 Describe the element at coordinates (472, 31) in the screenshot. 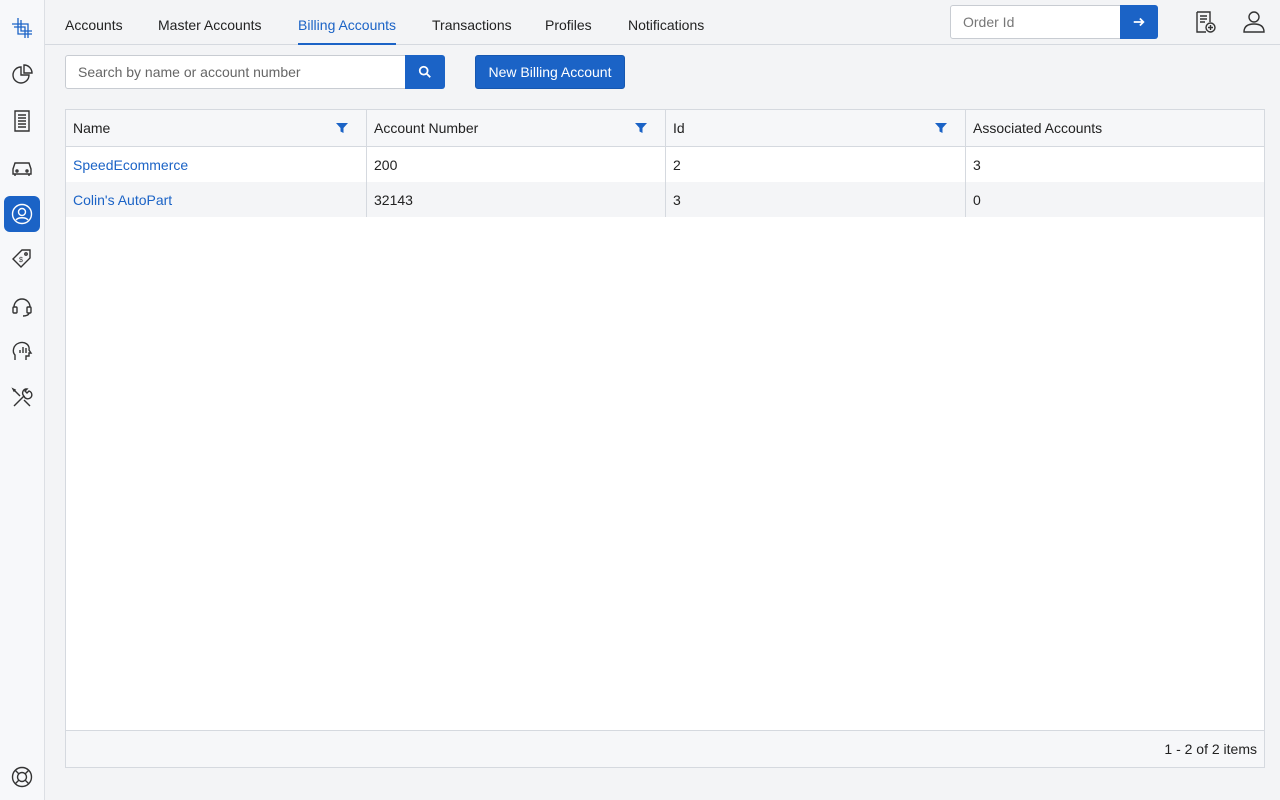

I see `tab-transactions: Transactions` at that location.